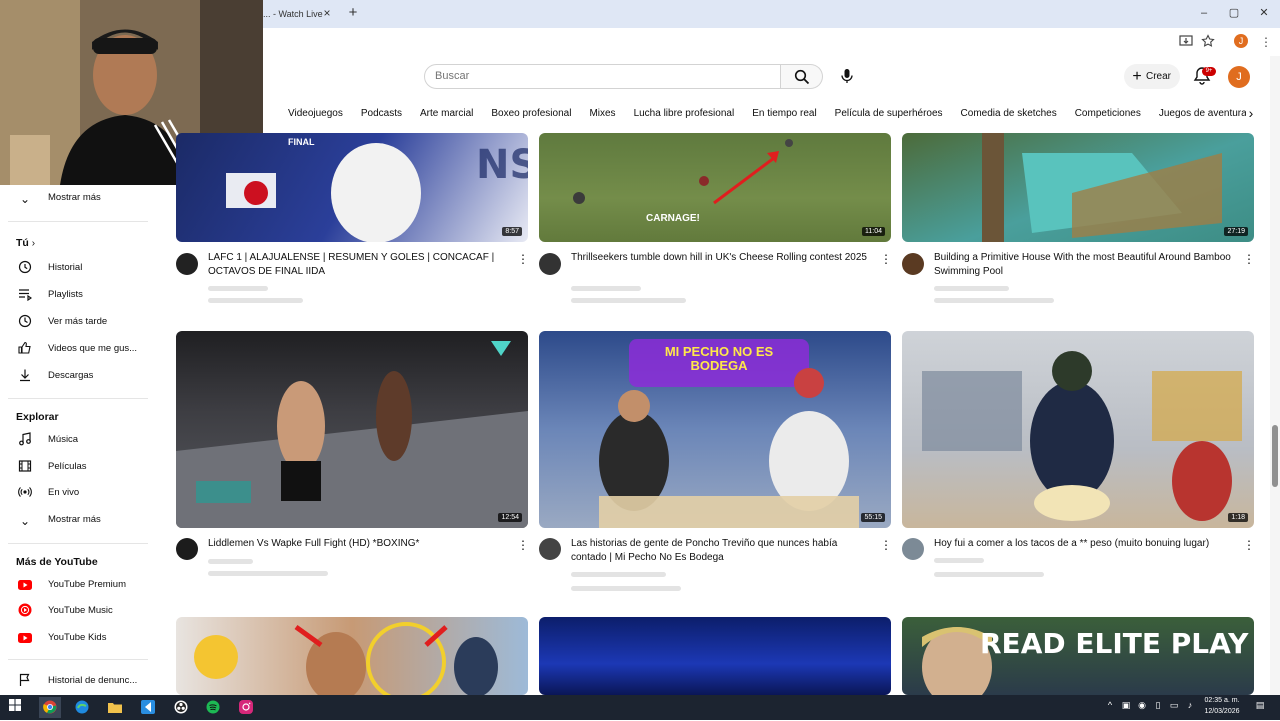 The width and height of the screenshot is (1280, 721). Describe the element at coordinates (847, 76) in the screenshot. I see `voice-search-button` at that location.